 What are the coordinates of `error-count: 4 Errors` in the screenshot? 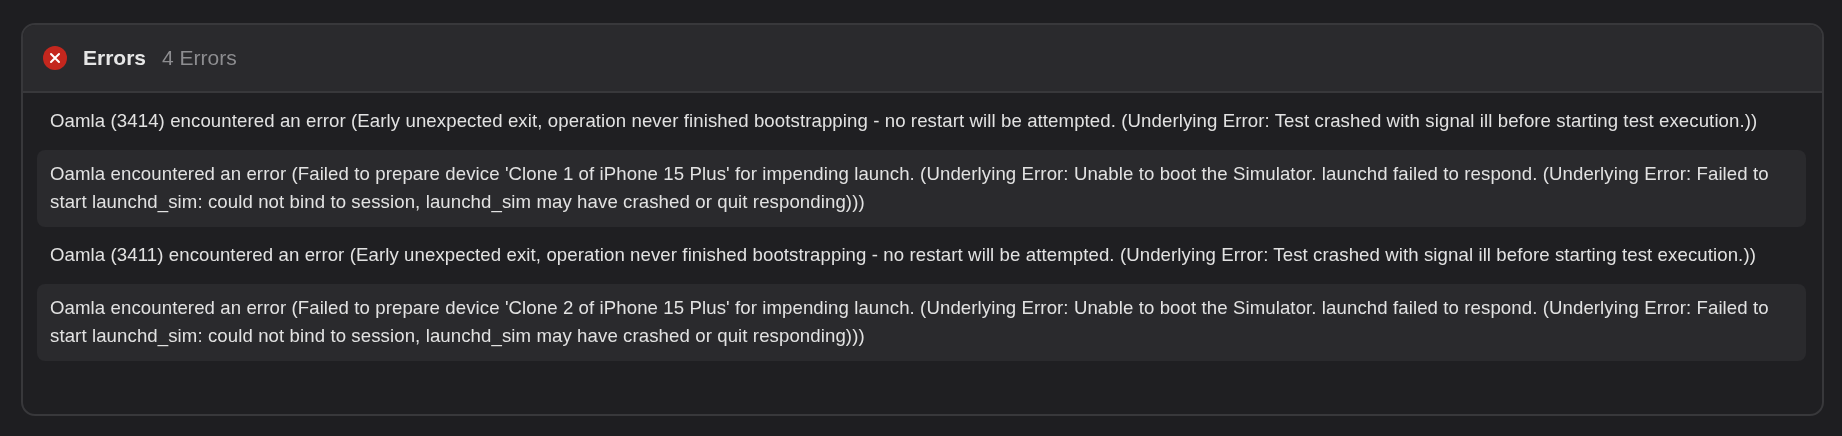 It's located at (199, 58).